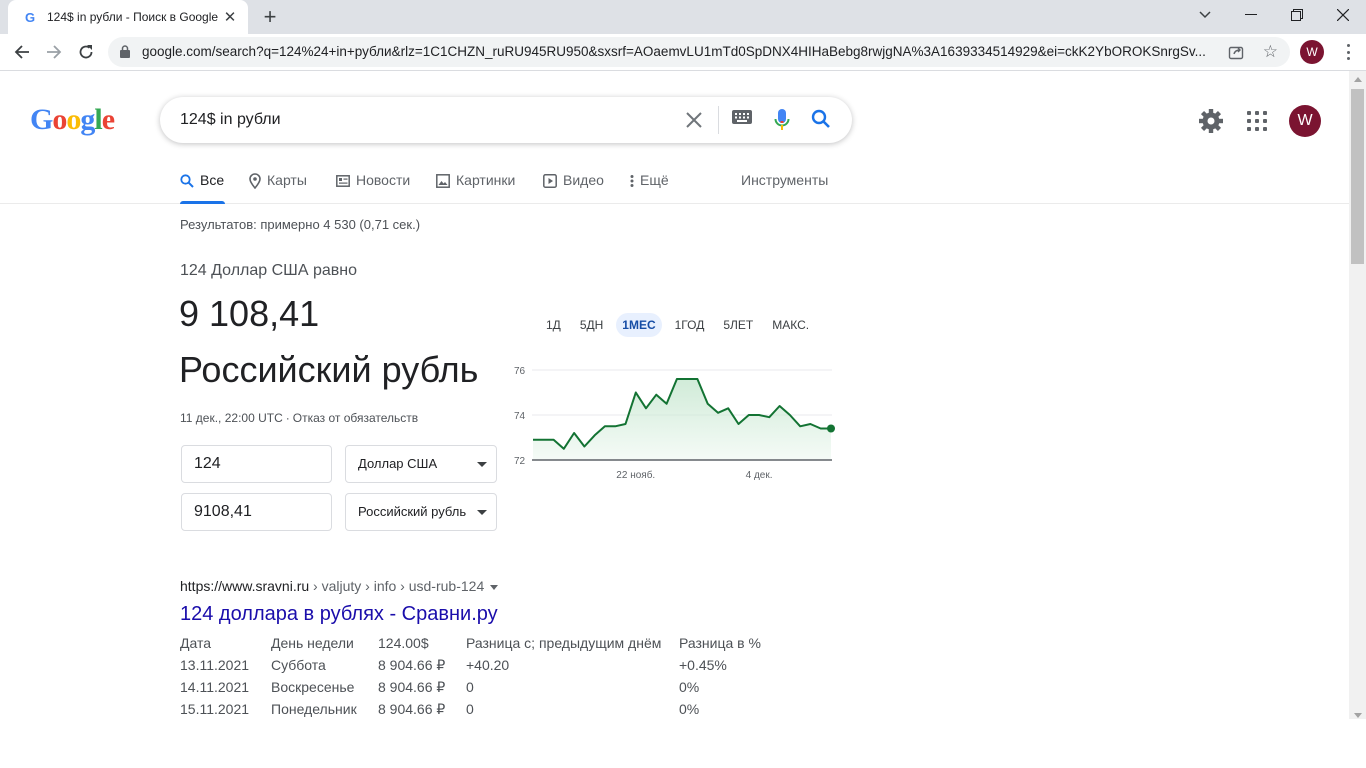  Describe the element at coordinates (553, 325) in the screenshot. I see `range-1d: 1Д` at that location.